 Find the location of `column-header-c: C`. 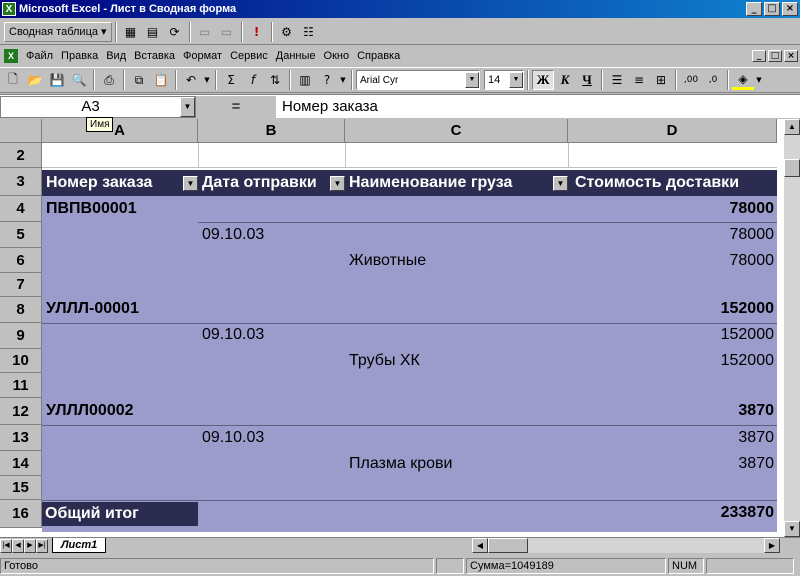

column-header-c: C is located at coordinates (456, 131).